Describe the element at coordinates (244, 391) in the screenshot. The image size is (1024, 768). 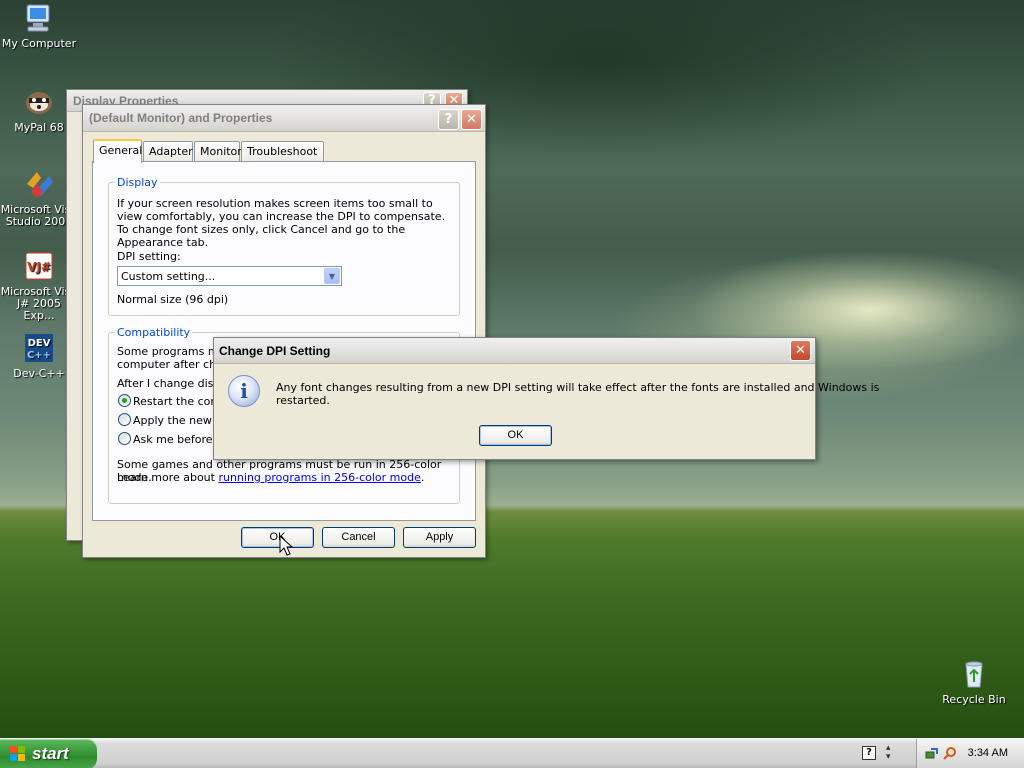
I see `info-icon: i` at that location.